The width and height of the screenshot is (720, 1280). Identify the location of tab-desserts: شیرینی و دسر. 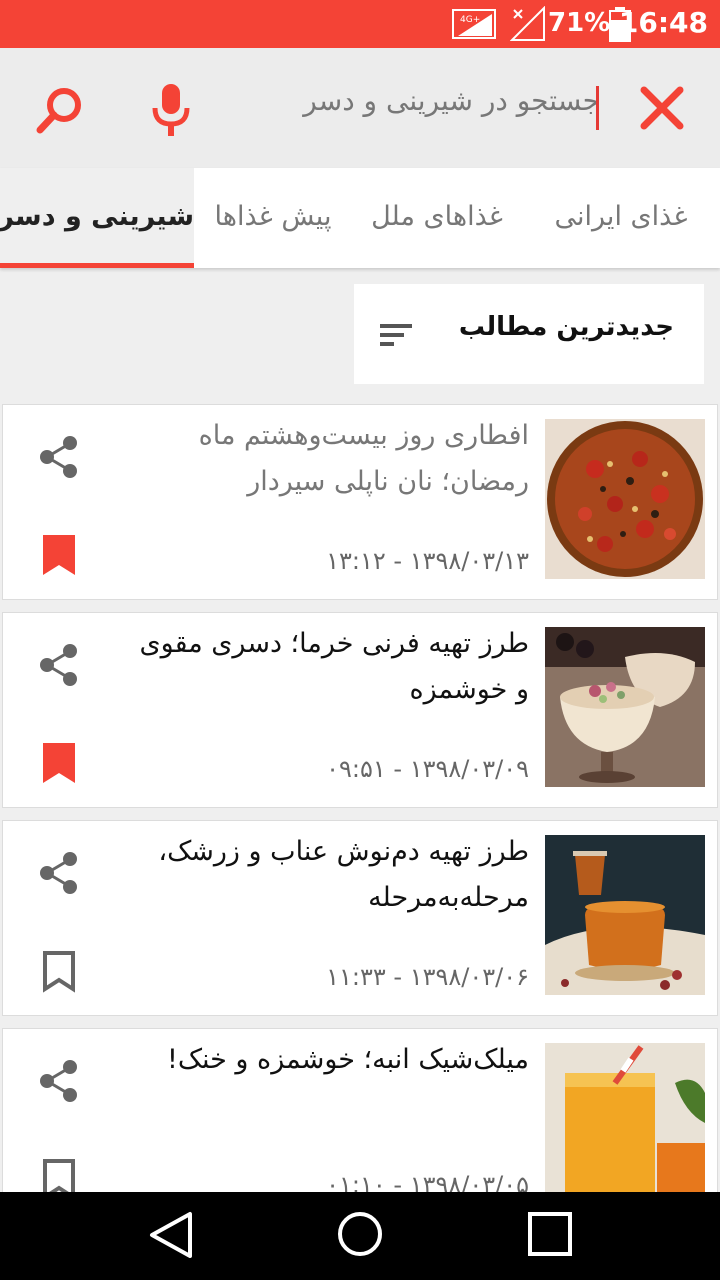
(97, 218).